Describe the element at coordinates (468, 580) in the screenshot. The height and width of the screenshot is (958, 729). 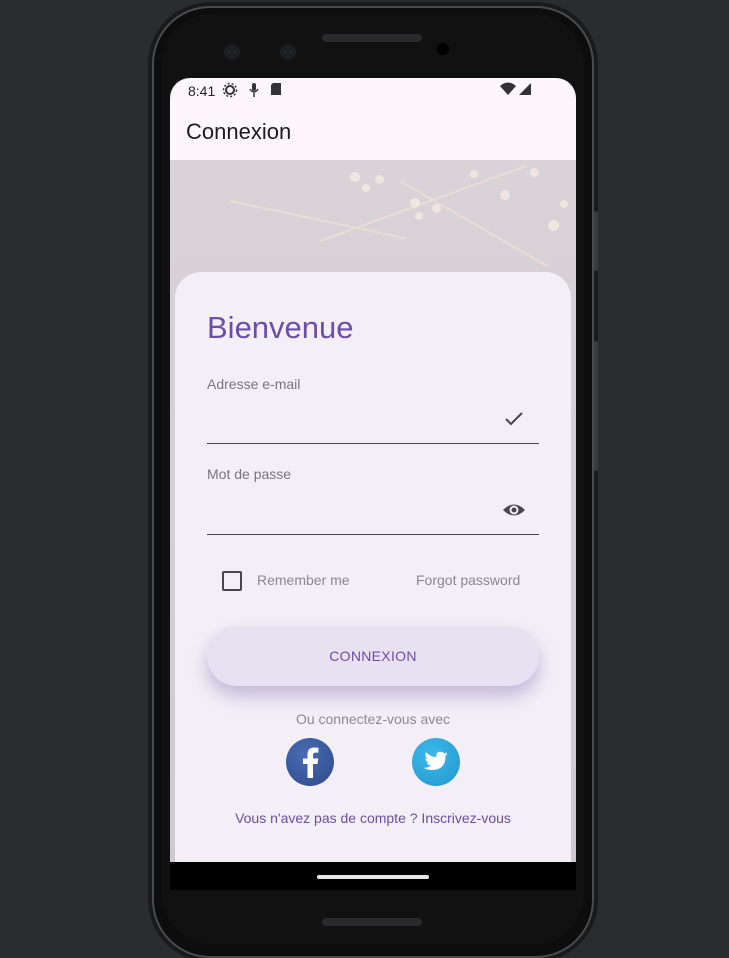
I see `forgot-password-link: Forgot password` at that location.